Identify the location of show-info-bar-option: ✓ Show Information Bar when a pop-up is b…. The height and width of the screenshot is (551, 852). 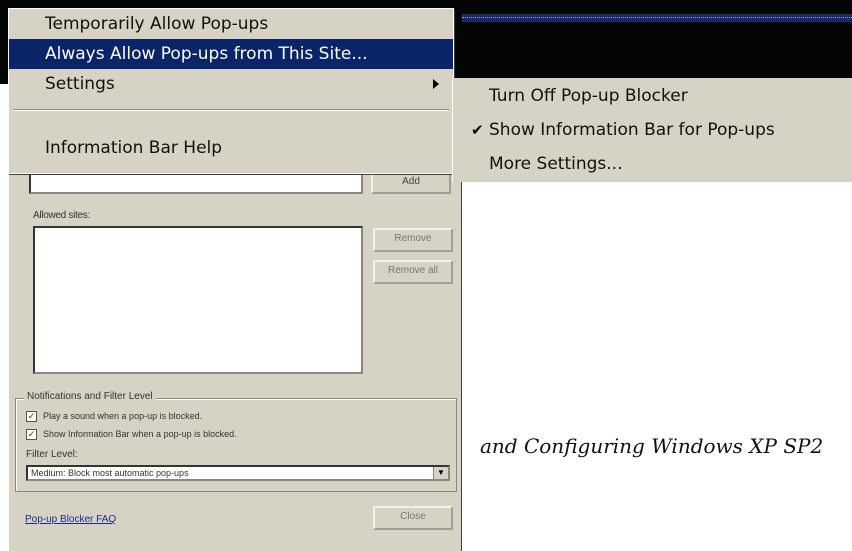
(131, 435).